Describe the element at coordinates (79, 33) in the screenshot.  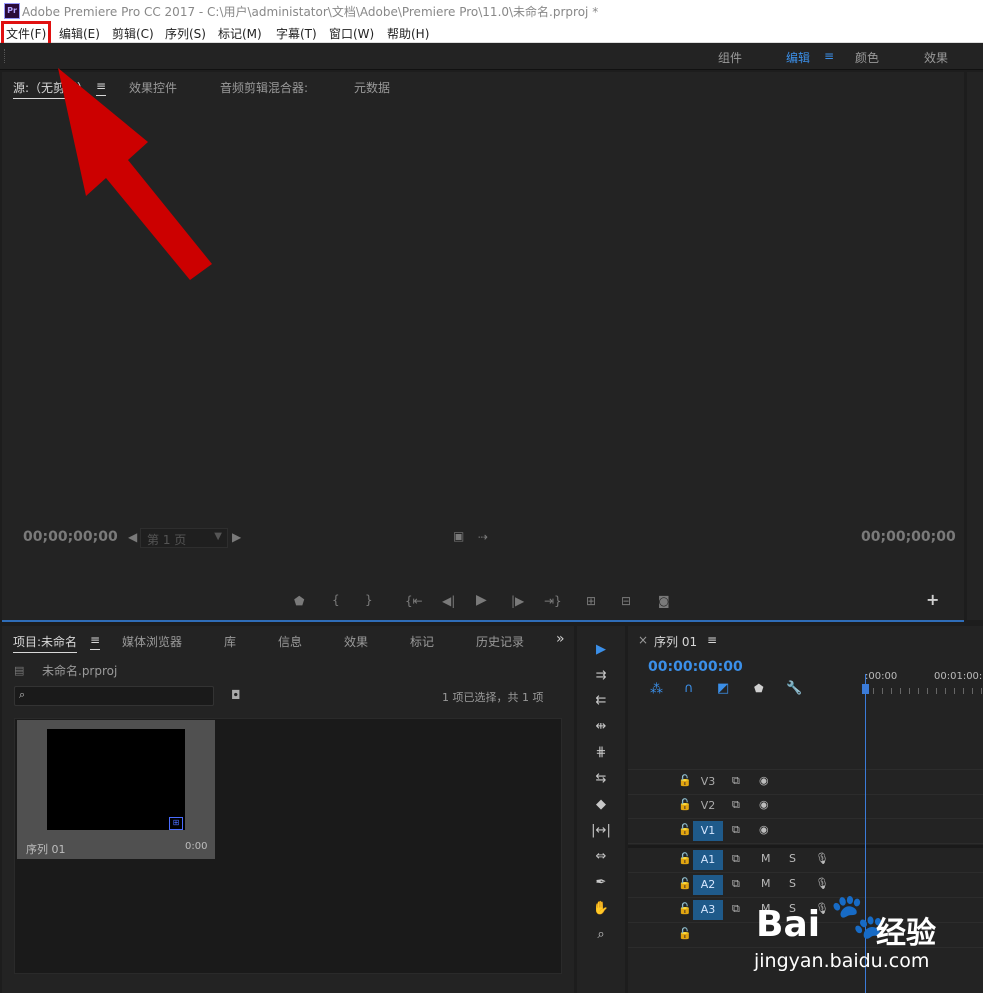
I see `menu-edit: 编辑(E)` at that location.